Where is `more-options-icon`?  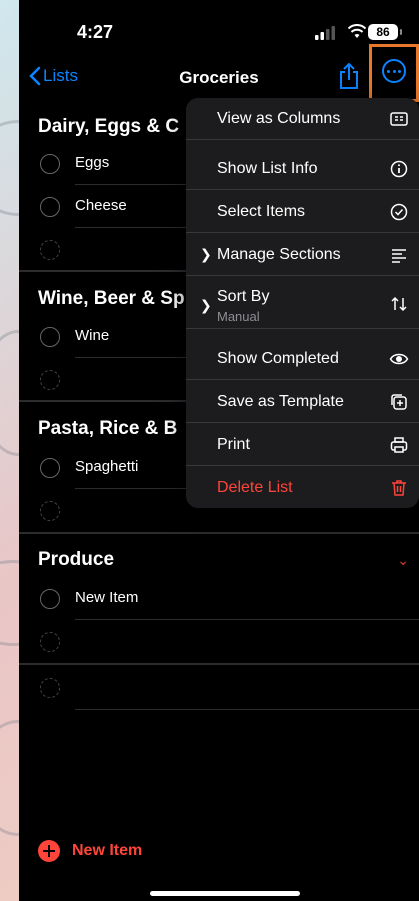
more-options-icon is located at coordinates (394, 71).